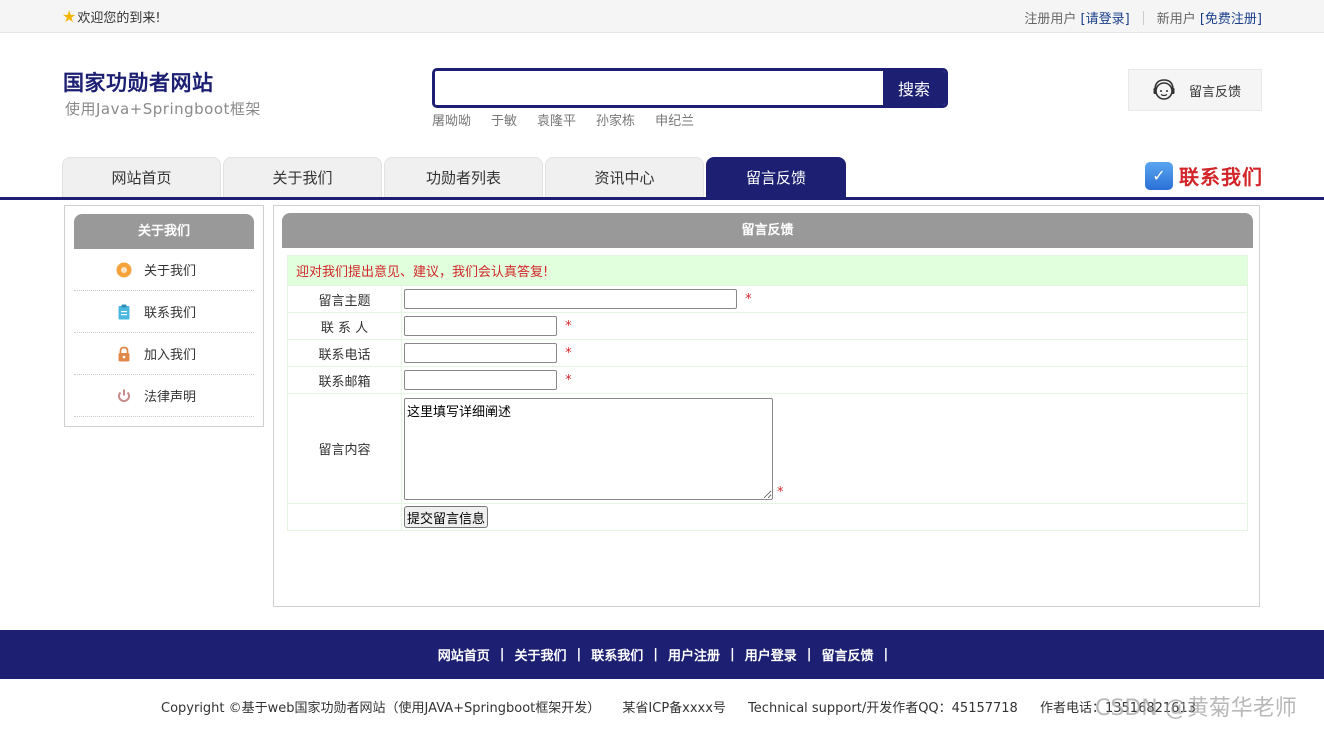 This screenshot has width=1324, height=730. What do you see at coordinates (124, 353) in the screenshot?
I see `lock-icon` at bounding box center [124, 353].